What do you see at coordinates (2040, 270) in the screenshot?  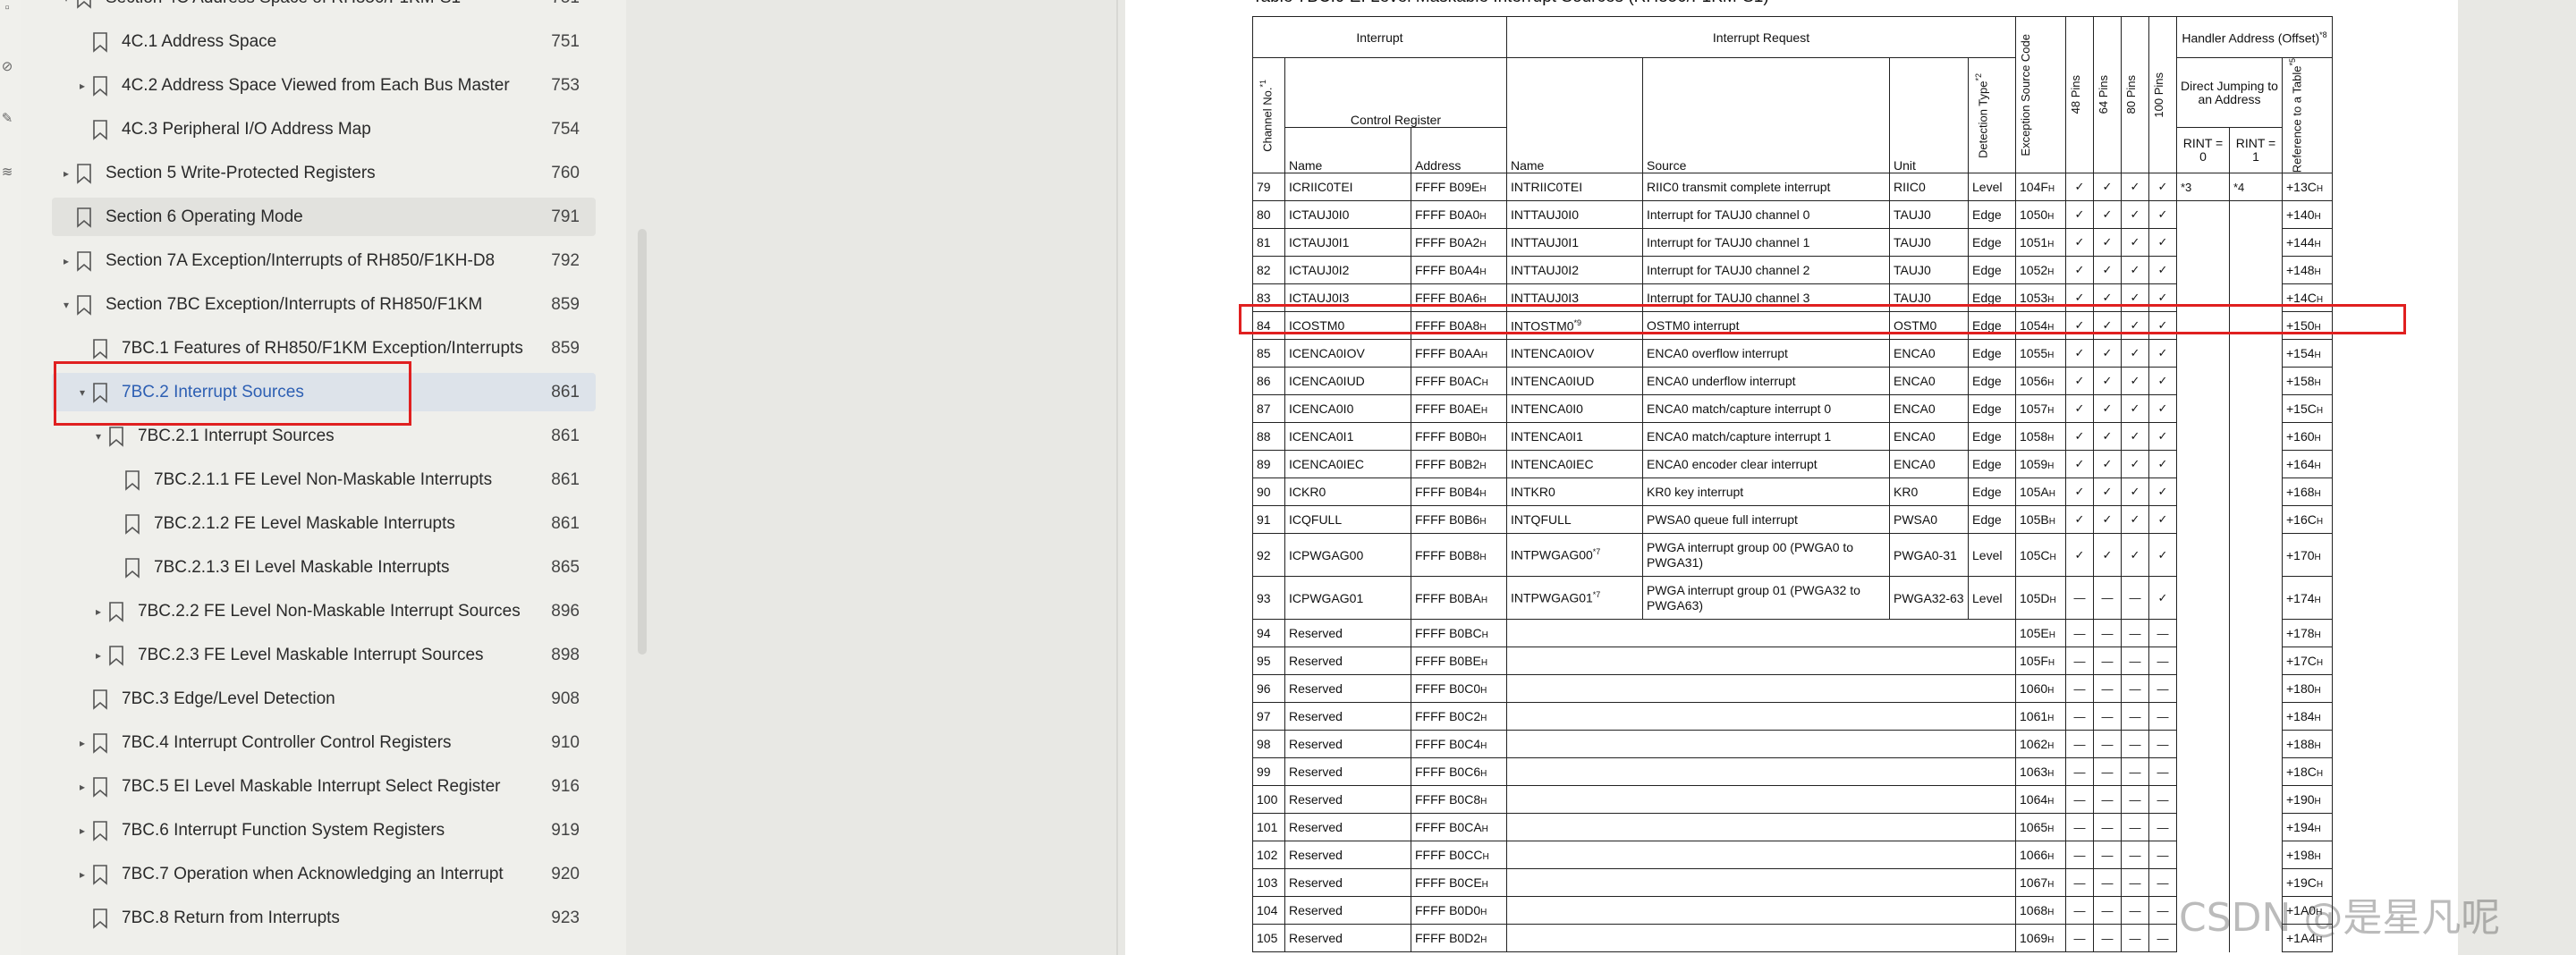 I see `cell-exception-code: 1052H` at bounding box center [2040, 270].